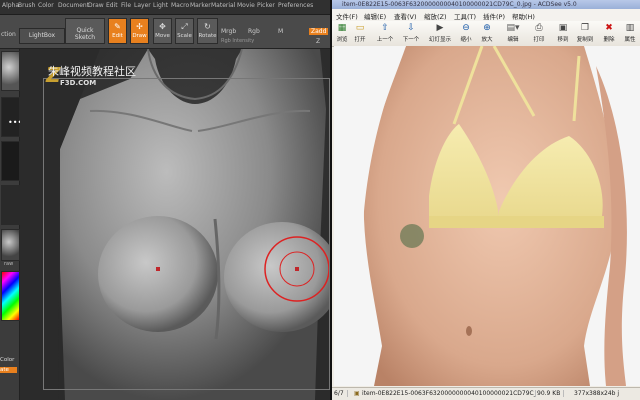 Image resolution: width=640 pixels, height=400 pixels. Describe the element at coordinates (254, 31) in the screenshot. I see `rgb-toggle: Rgb` at that location.